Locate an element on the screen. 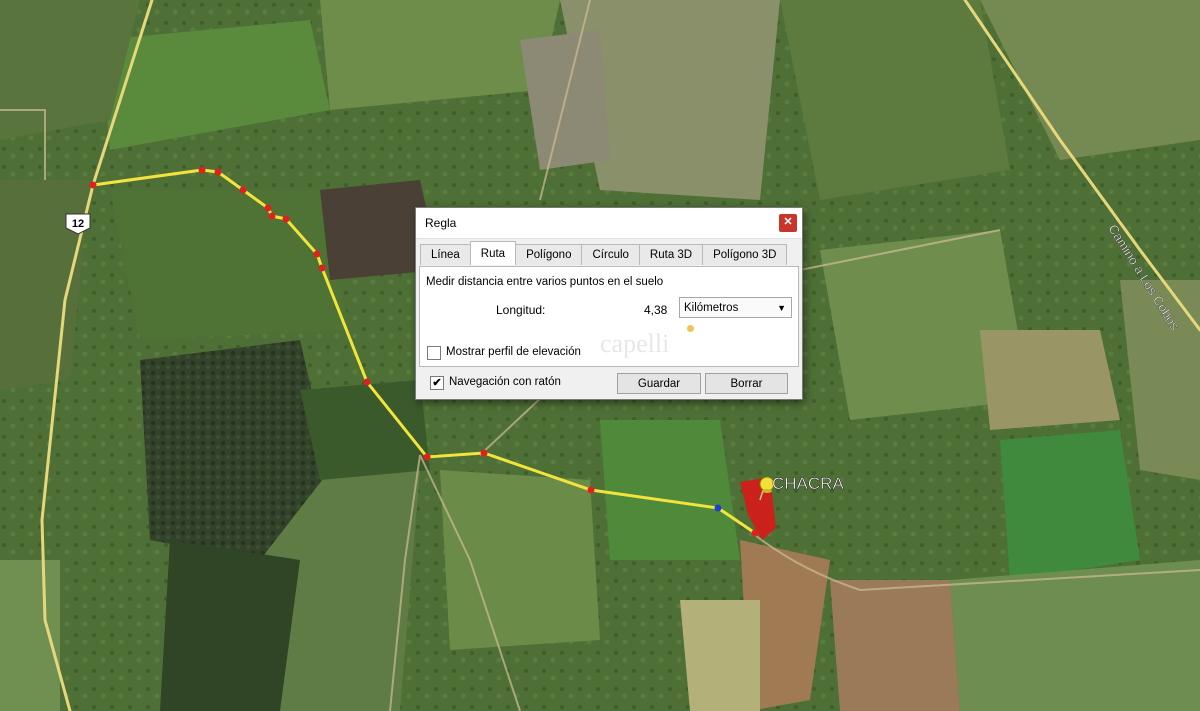 The width and height of the screenshot is (1200, 711). unit-select-value: Kilómetros is located at coordinates (711, 308).